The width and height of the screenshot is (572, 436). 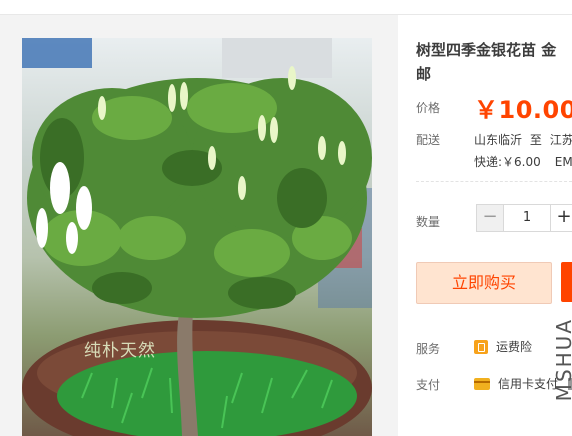 I want to click on product-title-line2: 邮, so click(x=424, y=74).